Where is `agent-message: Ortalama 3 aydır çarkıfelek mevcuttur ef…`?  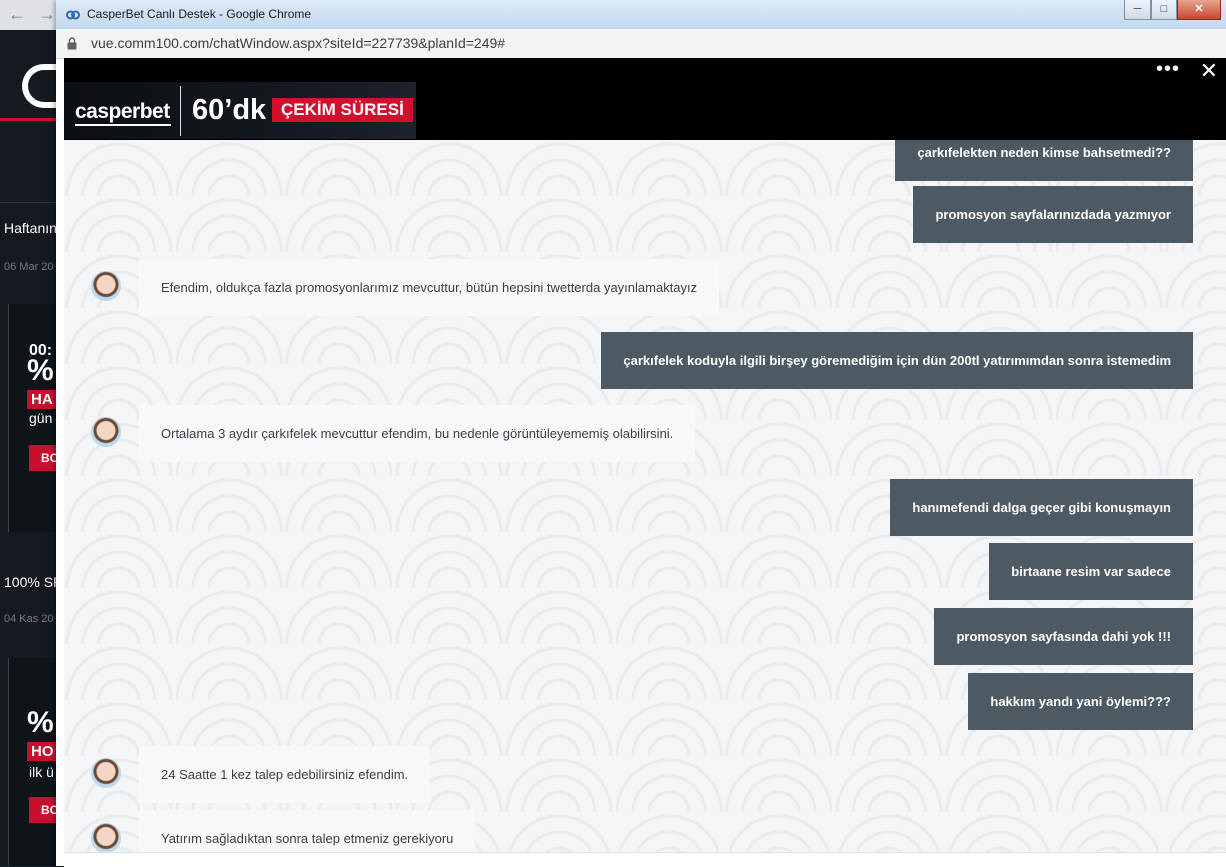
agent-message: Ortalama 3 aydır çarkıfelek mevcuttur ef… is located at coordinates (417, 433).